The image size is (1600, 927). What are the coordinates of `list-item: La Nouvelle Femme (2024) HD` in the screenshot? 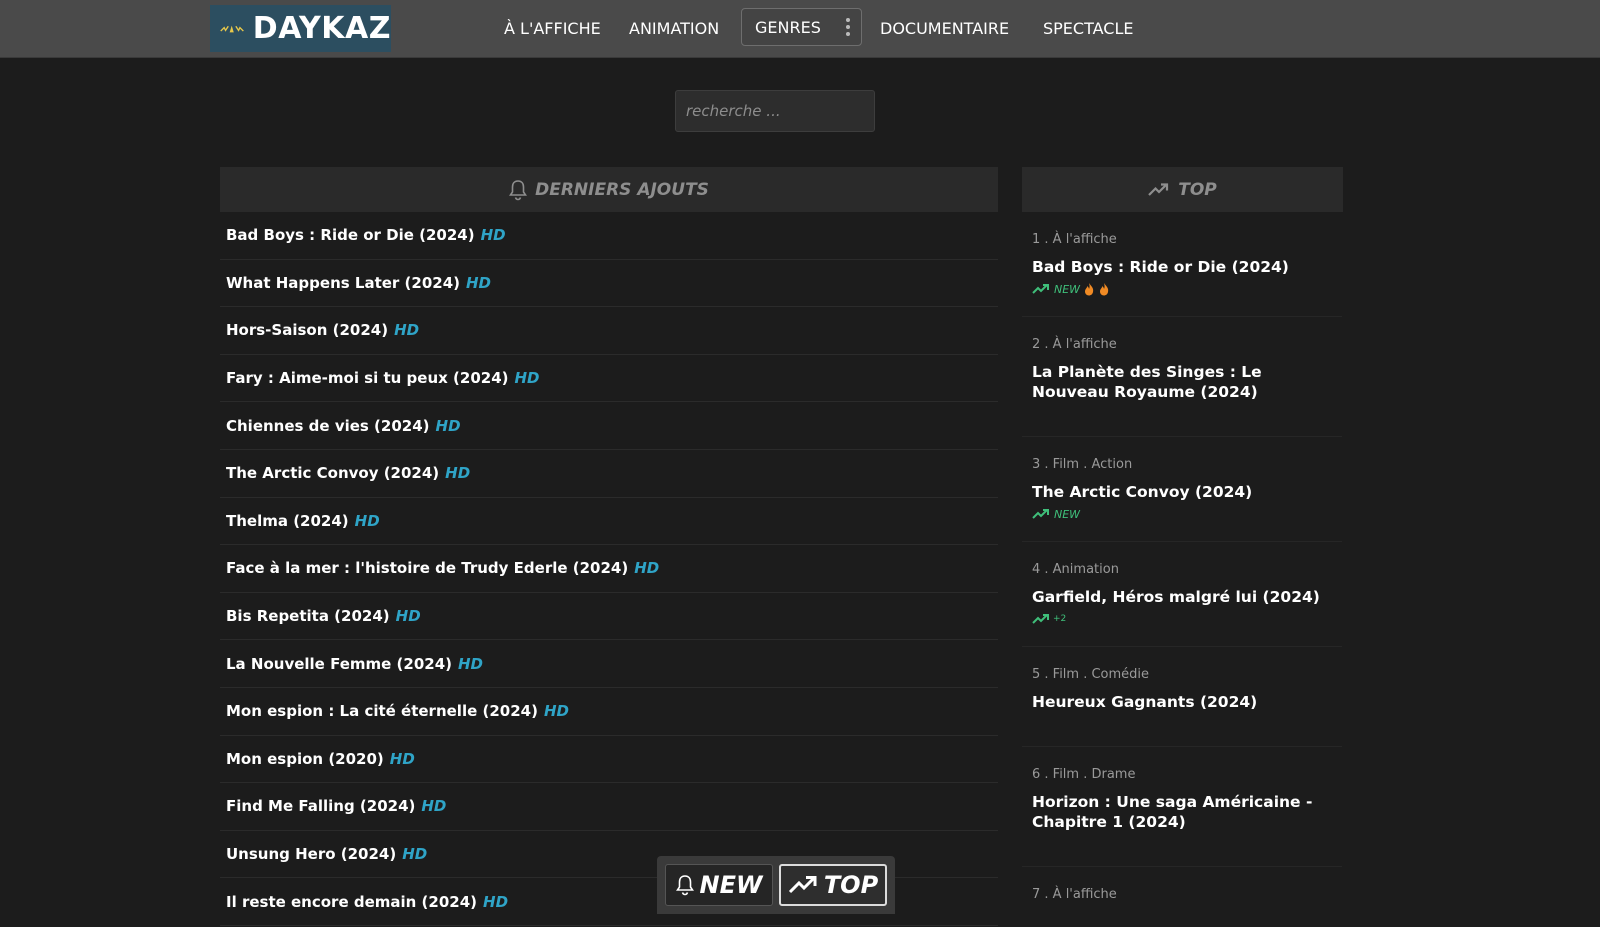 It's located at (609, 664).